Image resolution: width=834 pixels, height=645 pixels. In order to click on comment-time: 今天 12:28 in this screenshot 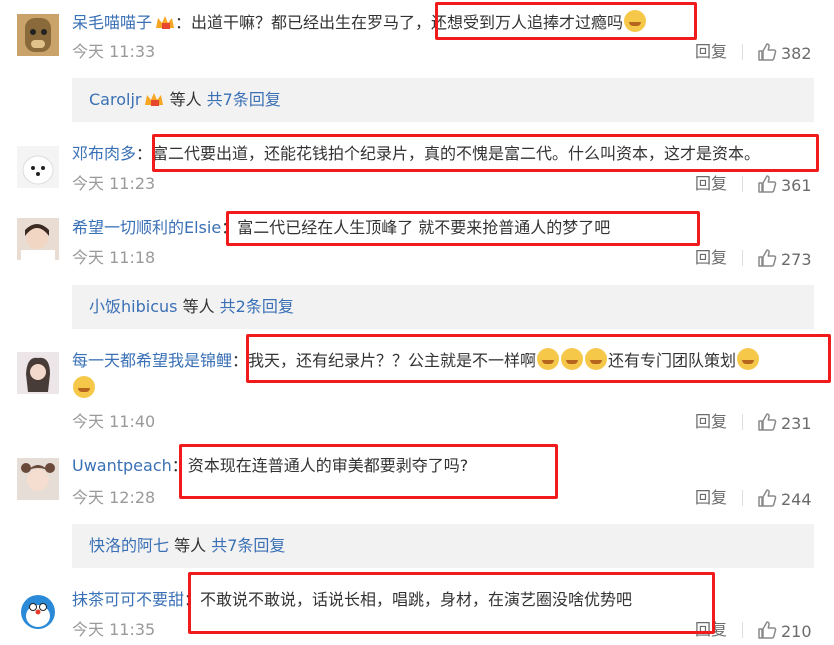, I will do `click(114, 497)`.